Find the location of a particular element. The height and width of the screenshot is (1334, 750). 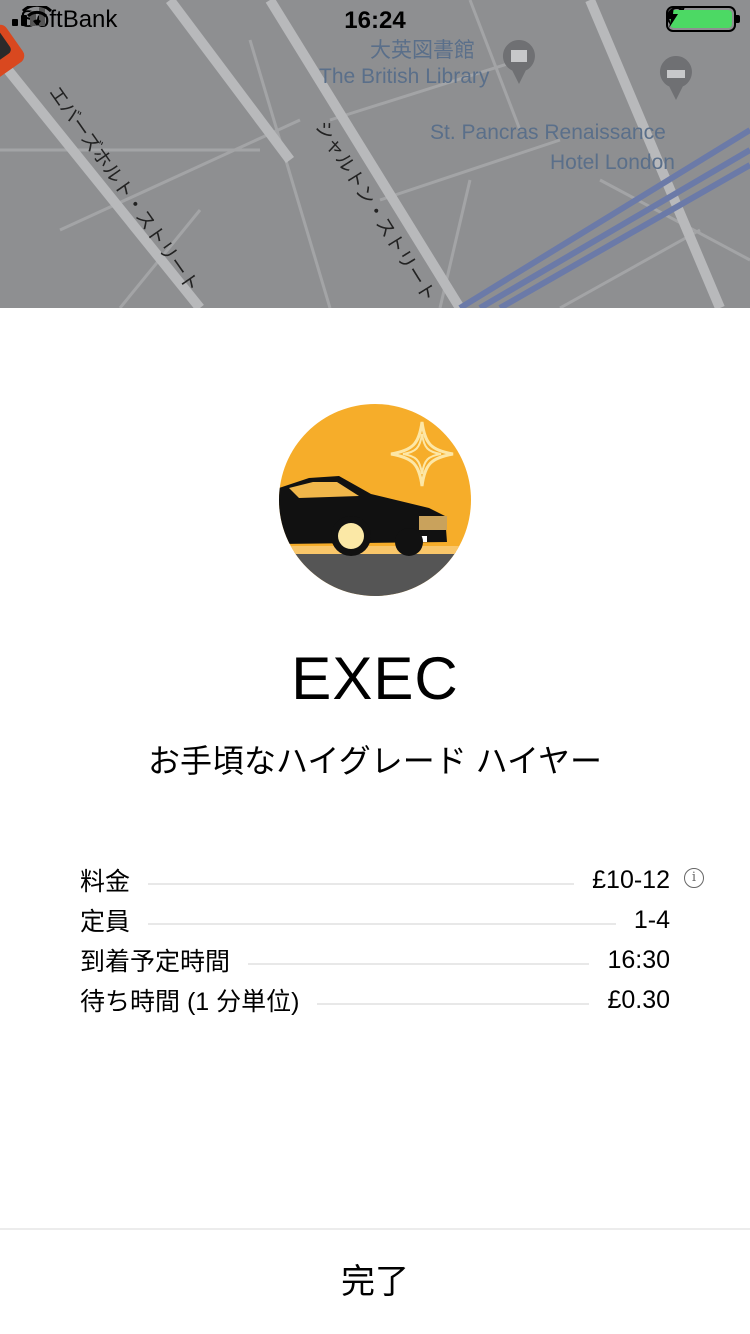

done-button: 完了 is located at coordinates (375, 1282).